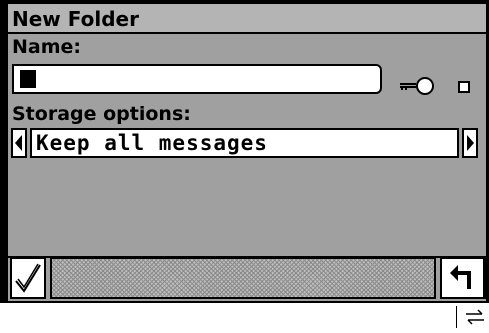 This screenshot has height=333, width=489. I want to click on name-input, so click(197, 79).